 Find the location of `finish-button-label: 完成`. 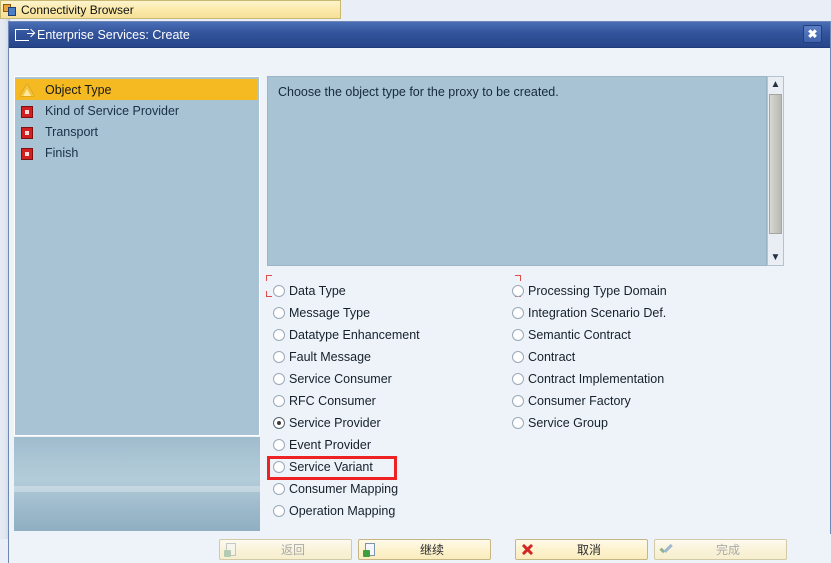

finish-button-label: 完成 is located at coordinates (727, 549).